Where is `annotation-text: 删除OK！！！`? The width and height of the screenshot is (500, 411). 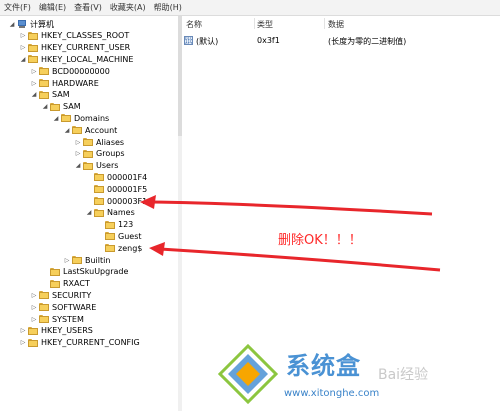
annotation-text: 删除OK！！！ is located at coordinates (320, 240).